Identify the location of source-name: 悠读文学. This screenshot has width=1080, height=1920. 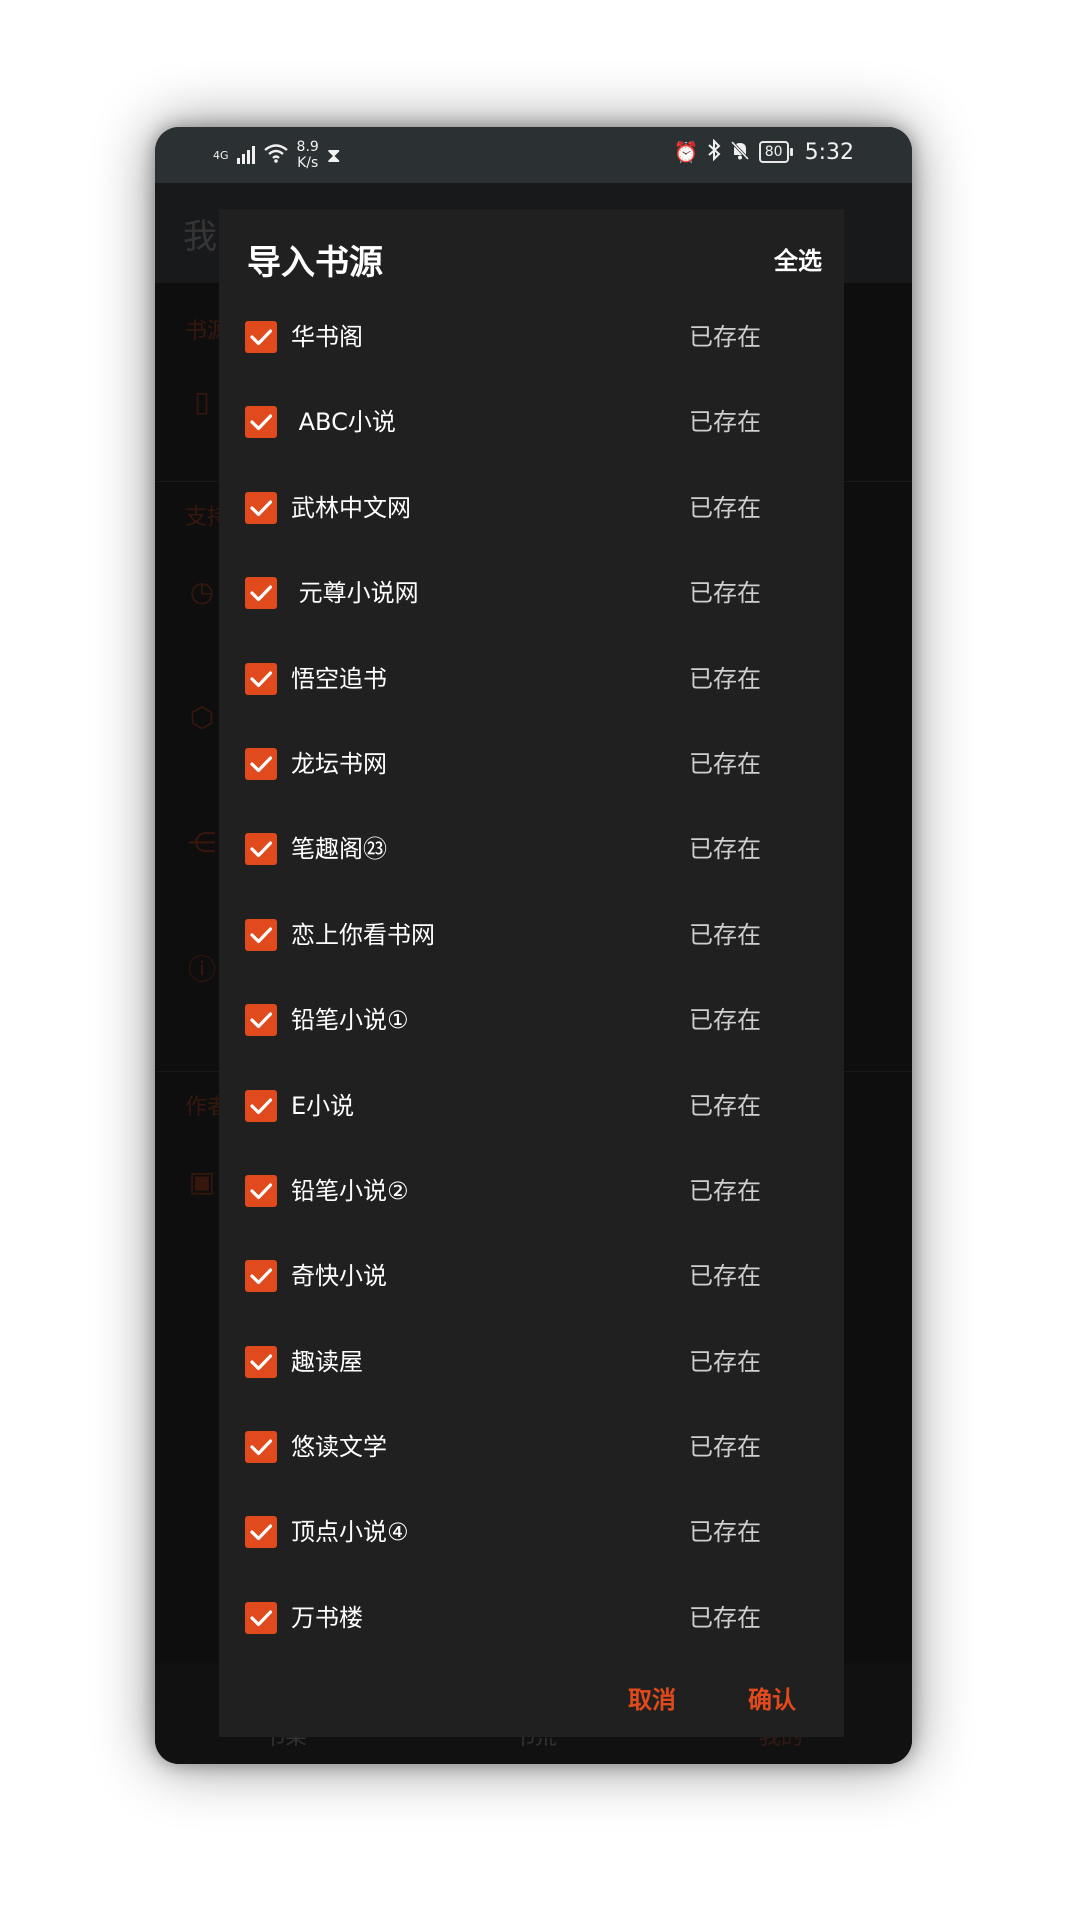
(339, 1447).